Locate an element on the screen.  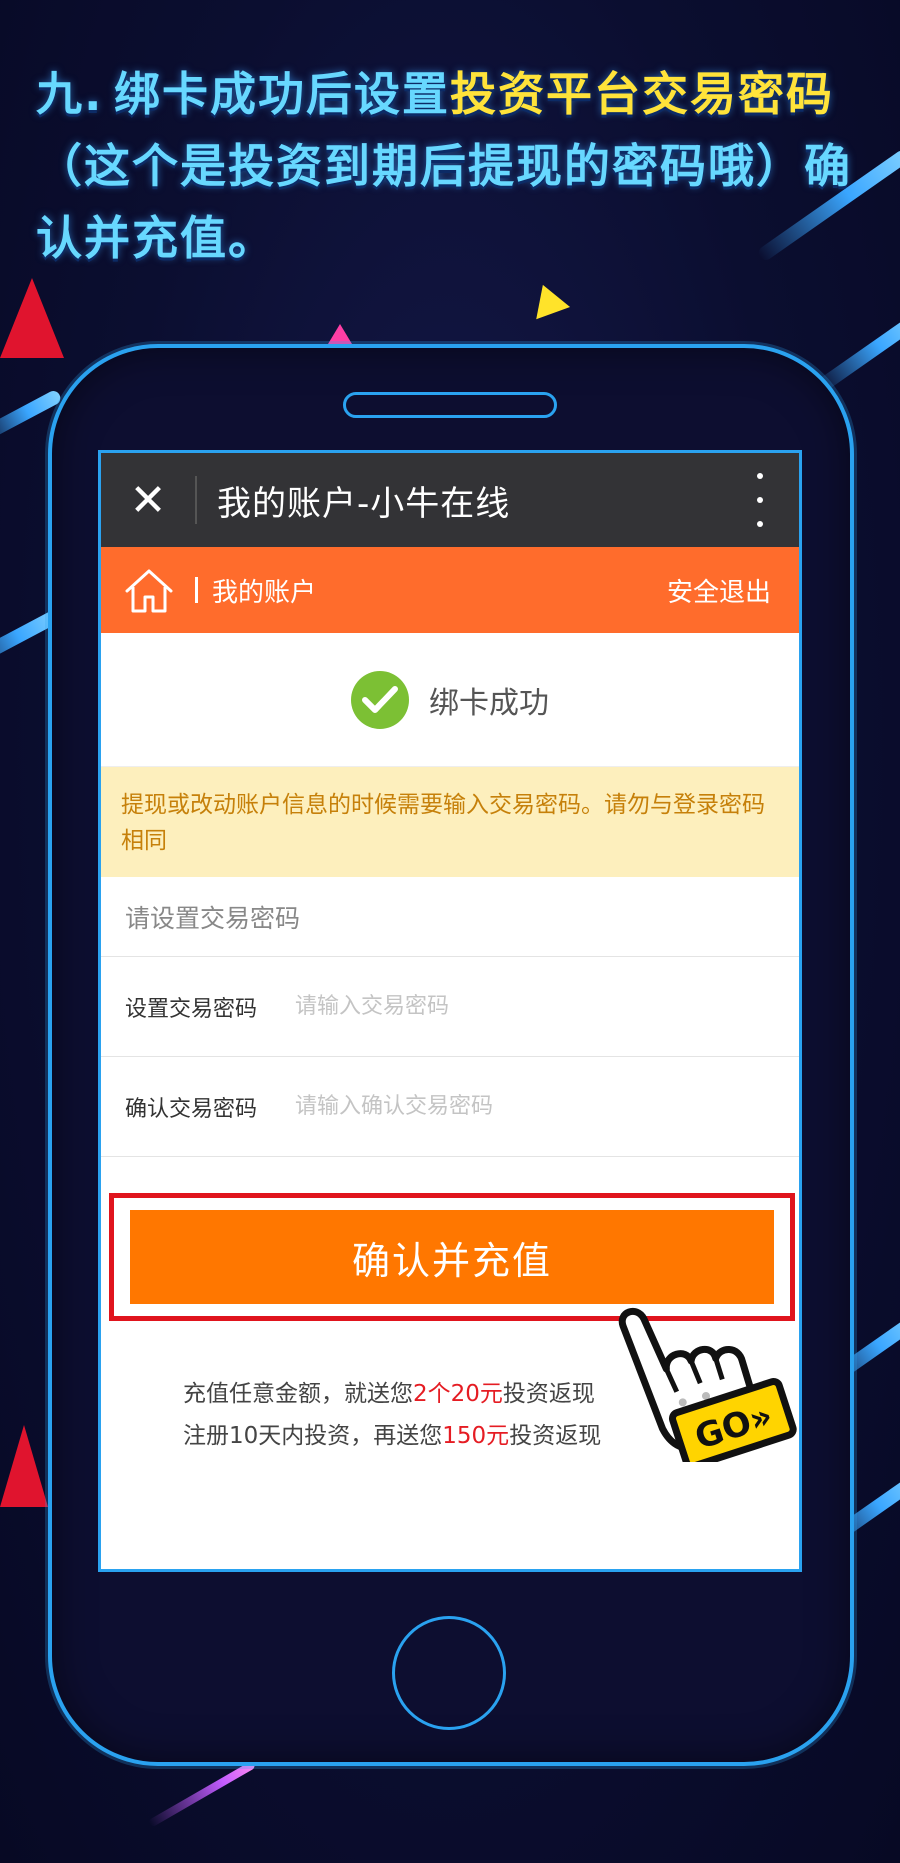
heading-text-continued: （这个是投资到期后提现的密码哦）确认并充值。 is located at coordinates (444, 202).